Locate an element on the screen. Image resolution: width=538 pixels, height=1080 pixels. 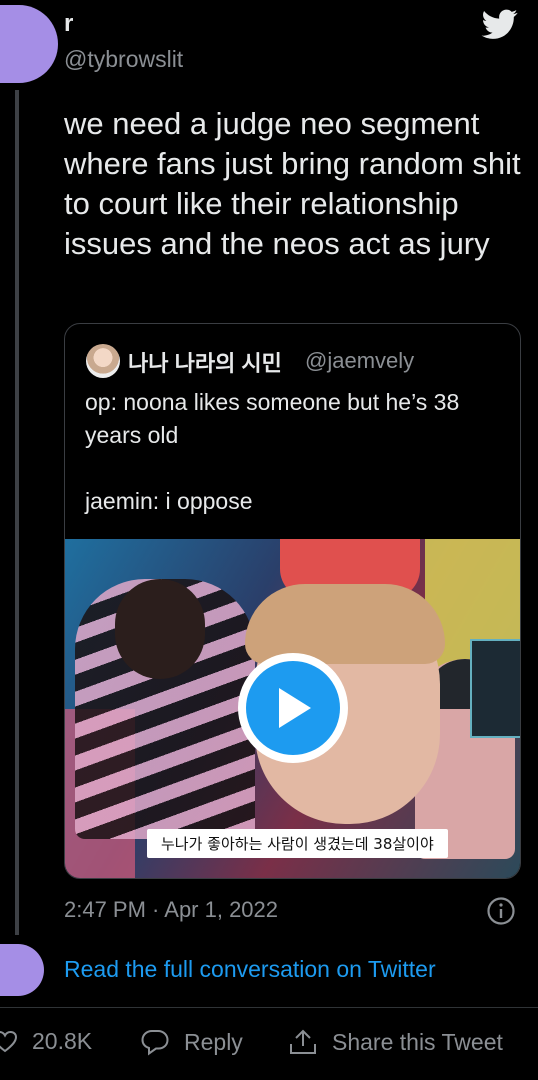
play-icon is located at coordinates (295, 708).